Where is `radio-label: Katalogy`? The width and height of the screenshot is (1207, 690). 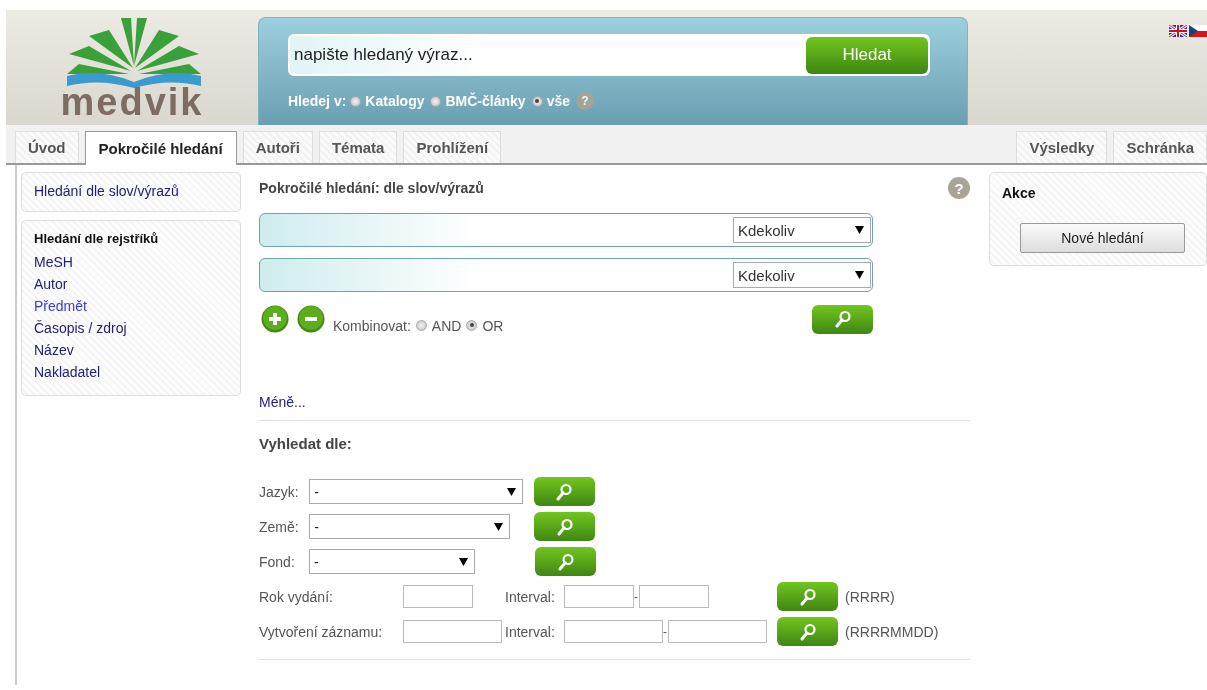 radio-label: Katalogy is located at coordinates (395, 101).